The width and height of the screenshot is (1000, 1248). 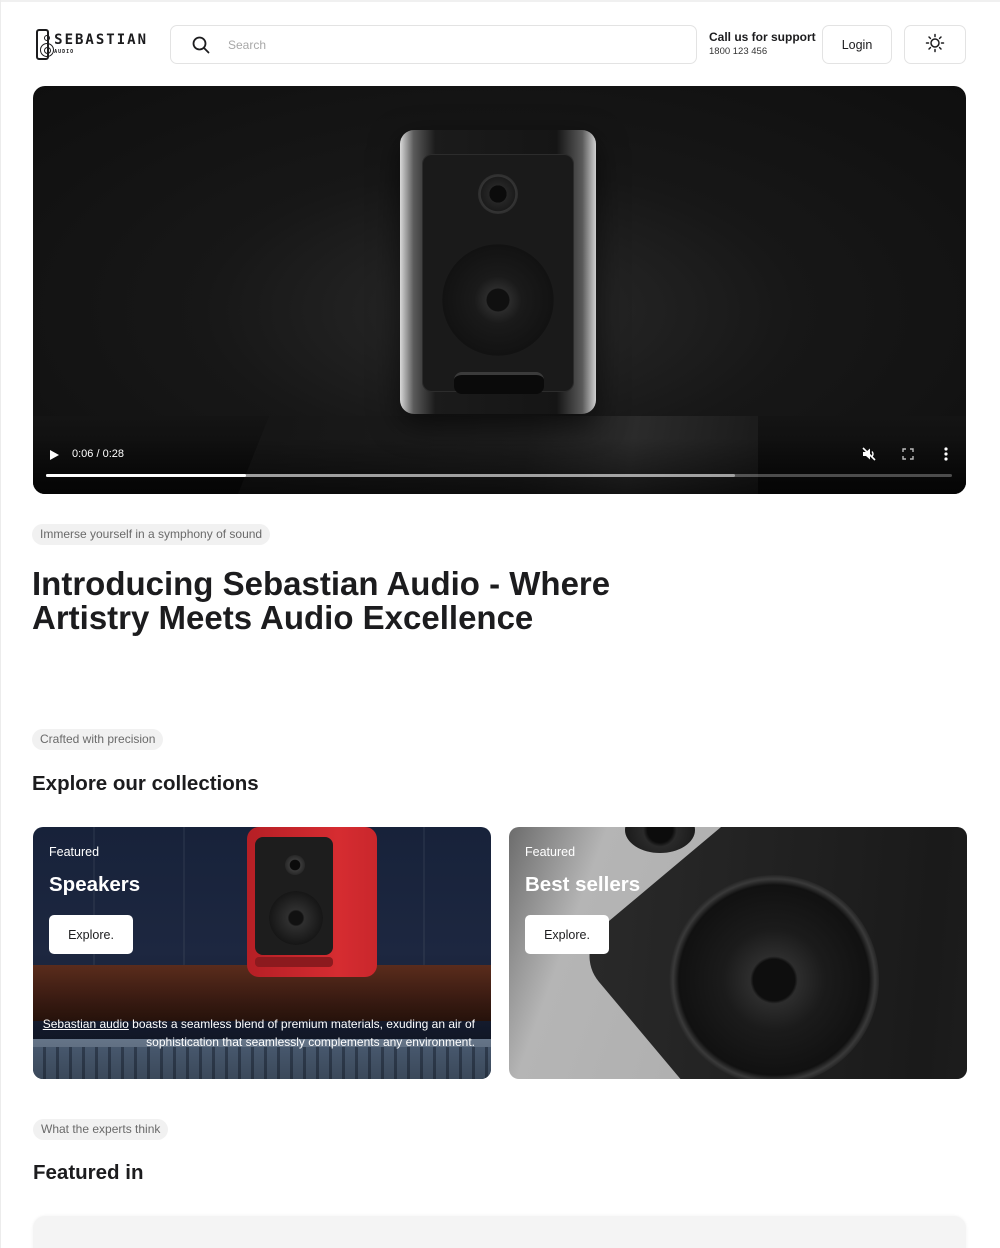 What do you see at coordinates (101, 1129) in the screenshot?
I see `featured-tag: What the experts think` at bounding box center [101, 1129].